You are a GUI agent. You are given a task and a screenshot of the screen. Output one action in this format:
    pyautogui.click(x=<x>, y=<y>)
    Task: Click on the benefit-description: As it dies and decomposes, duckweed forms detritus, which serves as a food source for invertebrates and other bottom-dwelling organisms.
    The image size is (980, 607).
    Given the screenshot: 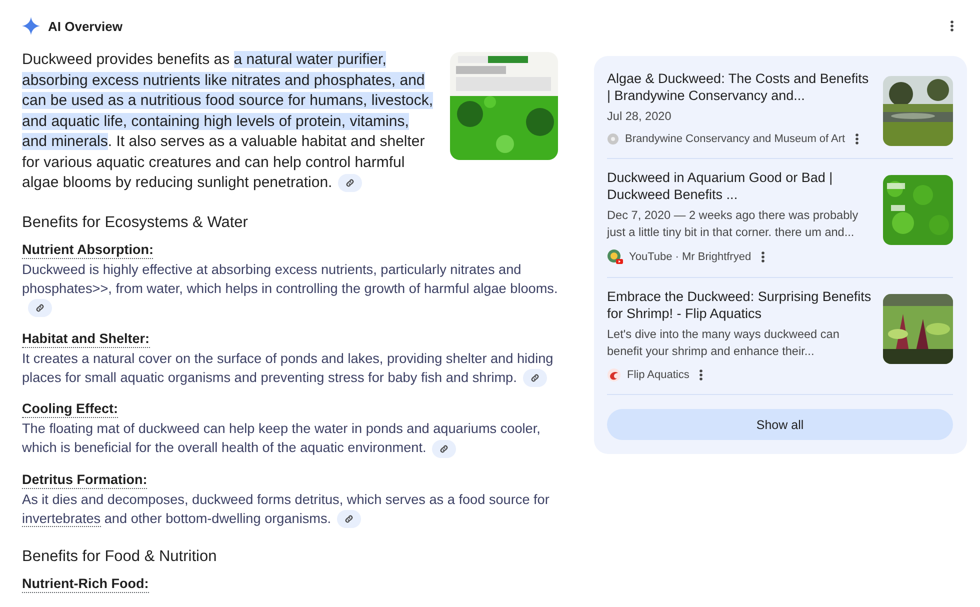 What is the action you would take?
    pyautogui.click(x=290, y=509)
    